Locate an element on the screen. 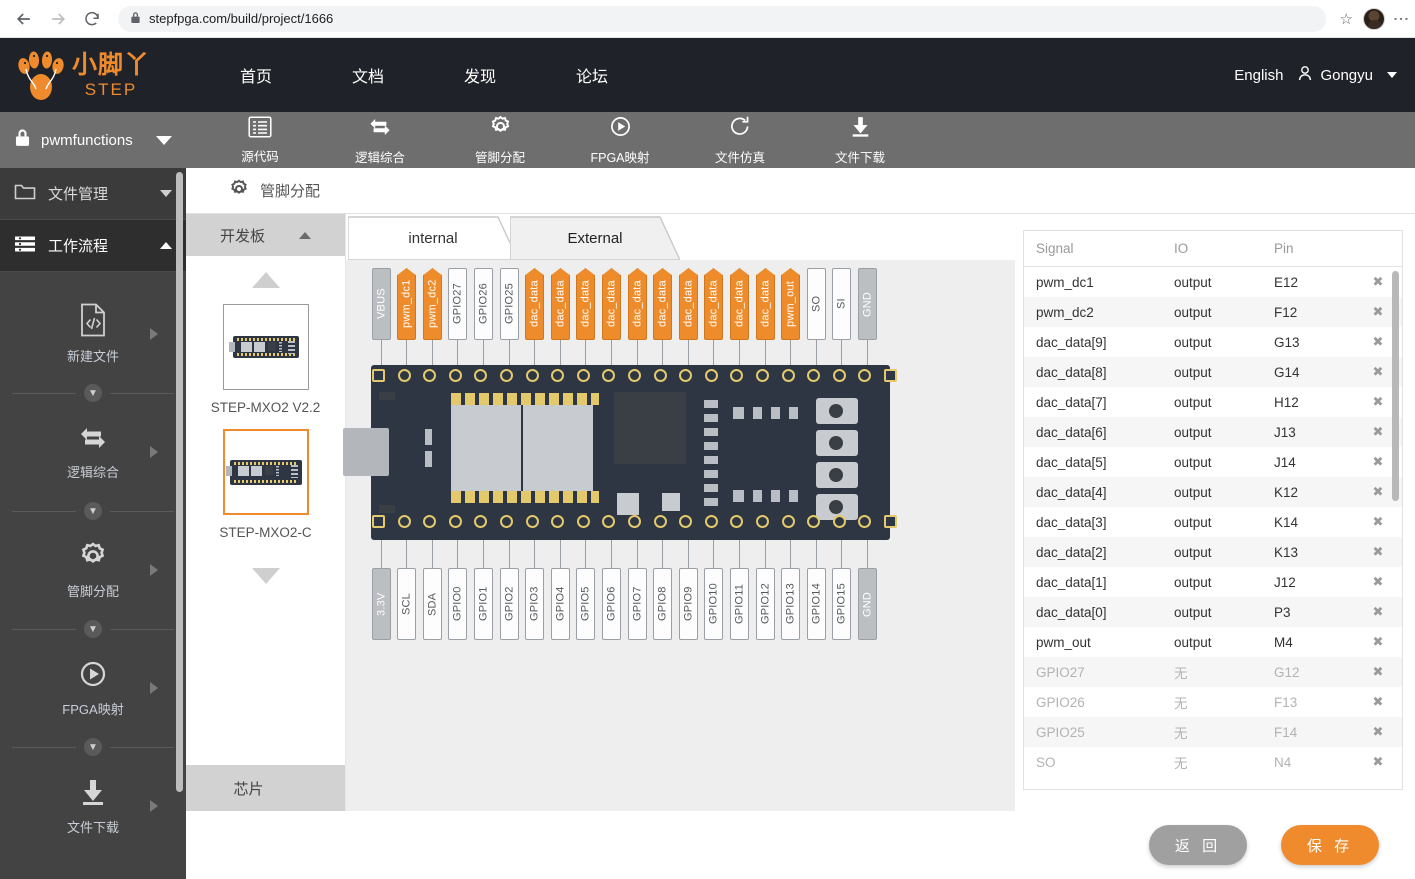 This screenshot has width=1415, height=879. table-row: dac_data[9] output G13 ✖ is located at coordinates (1213, 342).